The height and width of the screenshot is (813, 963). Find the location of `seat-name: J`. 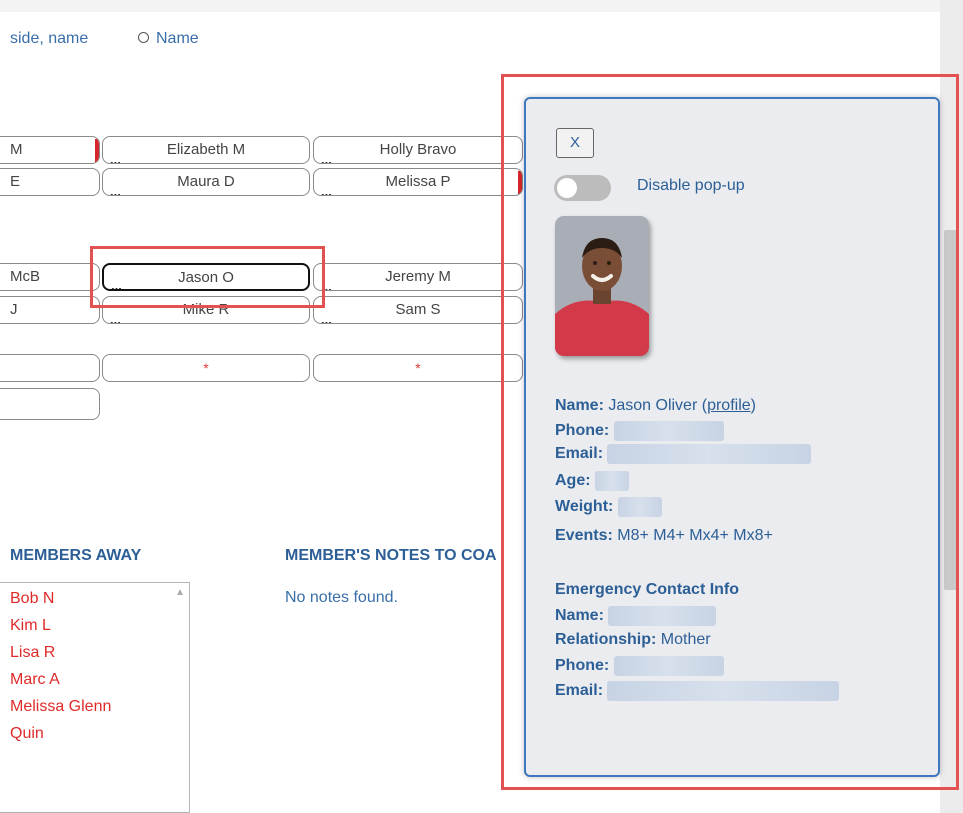

seat-name: J is located at coordinates (14, 309).